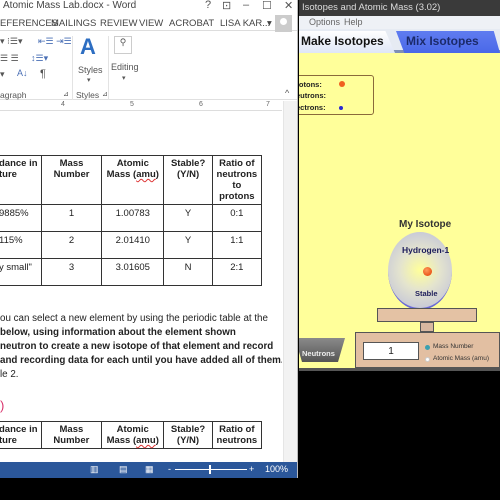 This screenshot has width=500, height=500. I want to click on sim-title: Isotopes and Atomic Mass (3.02), so click(399, 8).